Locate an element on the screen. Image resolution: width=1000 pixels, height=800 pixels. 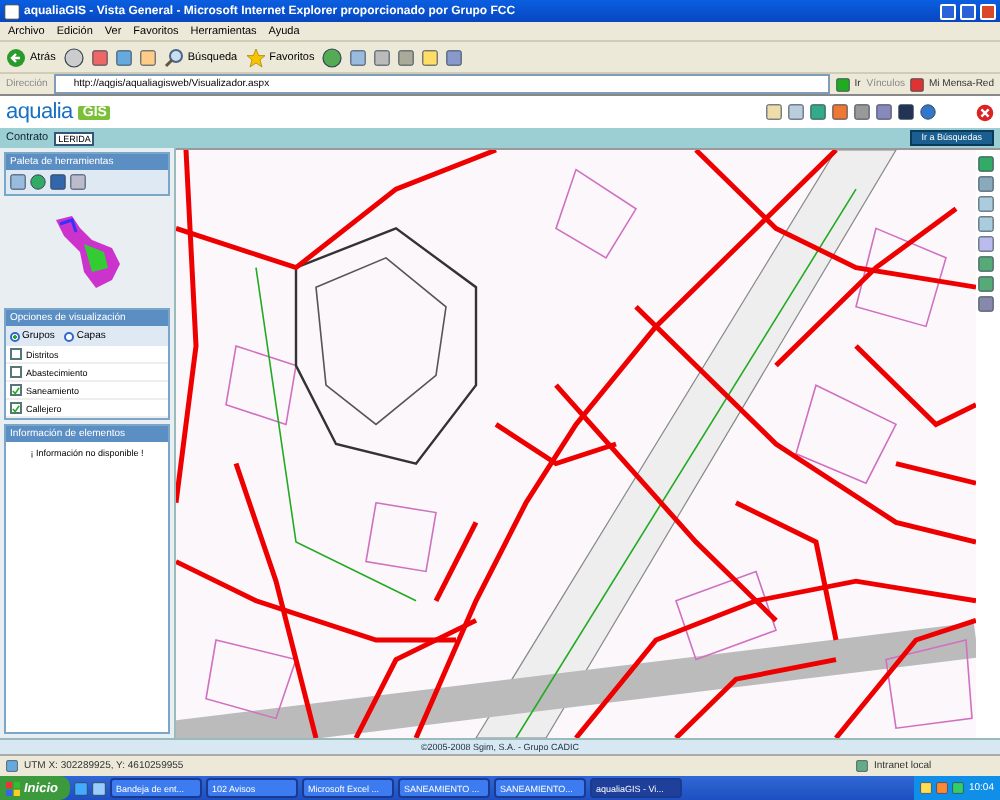
search-icon is located at coordinates (173, 57).